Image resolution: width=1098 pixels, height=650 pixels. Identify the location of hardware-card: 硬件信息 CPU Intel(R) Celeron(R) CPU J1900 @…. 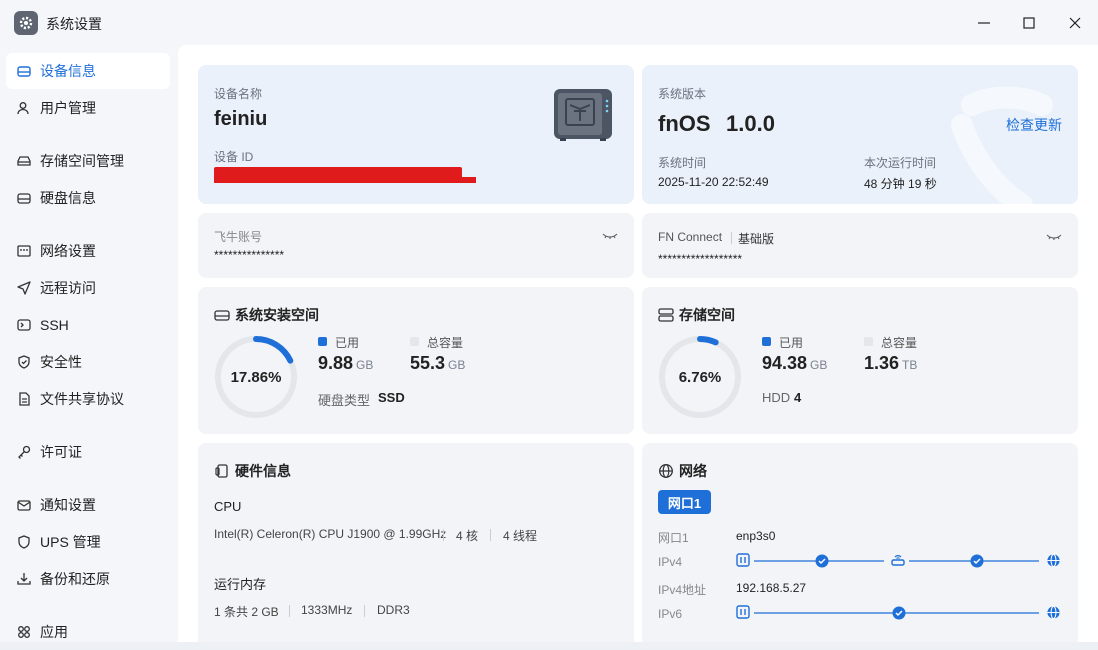
(416, 542).